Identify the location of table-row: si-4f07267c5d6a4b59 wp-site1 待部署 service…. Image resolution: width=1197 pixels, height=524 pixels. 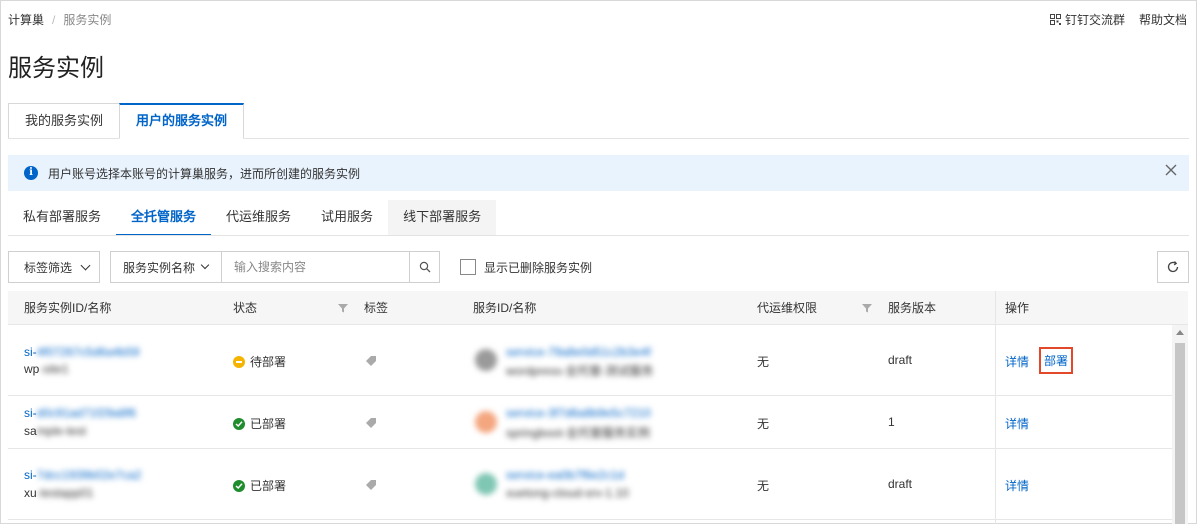
(598, 360).